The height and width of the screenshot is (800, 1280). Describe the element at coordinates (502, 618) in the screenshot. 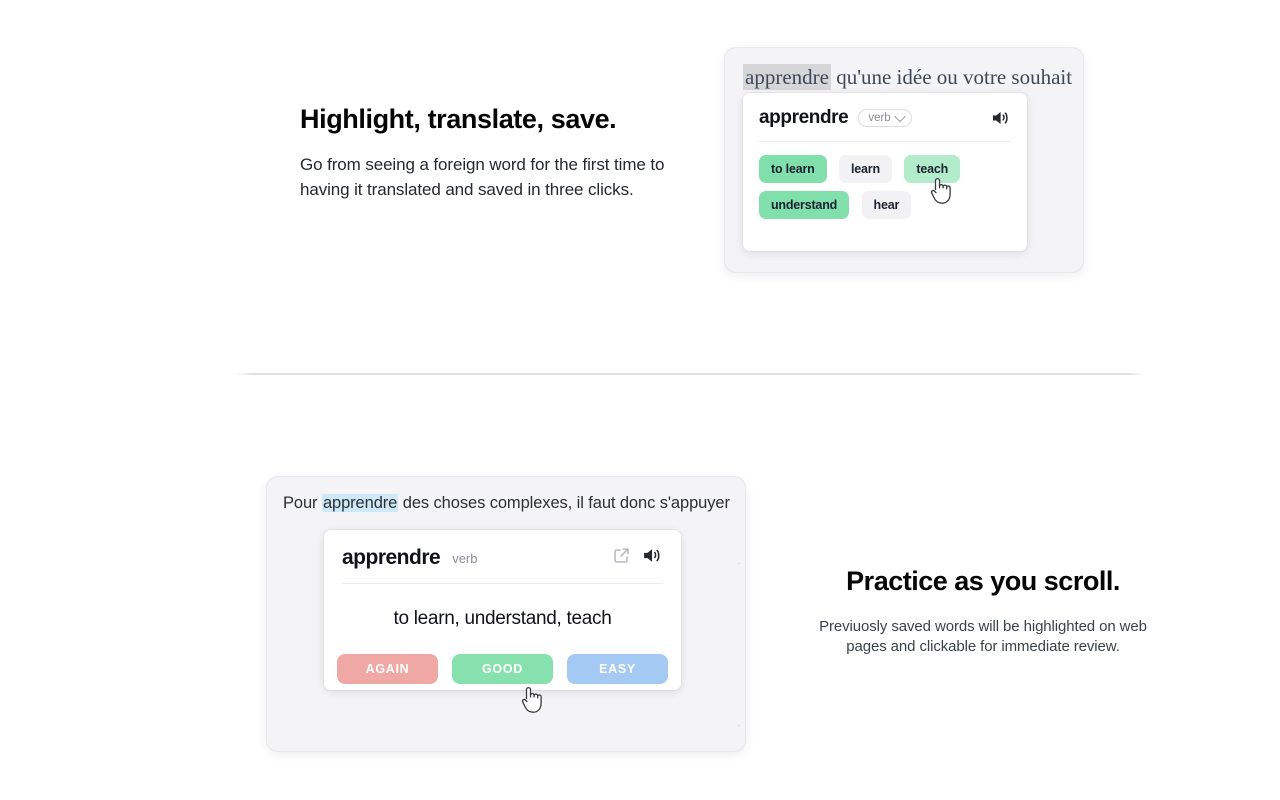

I see `word-meaning: to learn, understand, teach` at that location.